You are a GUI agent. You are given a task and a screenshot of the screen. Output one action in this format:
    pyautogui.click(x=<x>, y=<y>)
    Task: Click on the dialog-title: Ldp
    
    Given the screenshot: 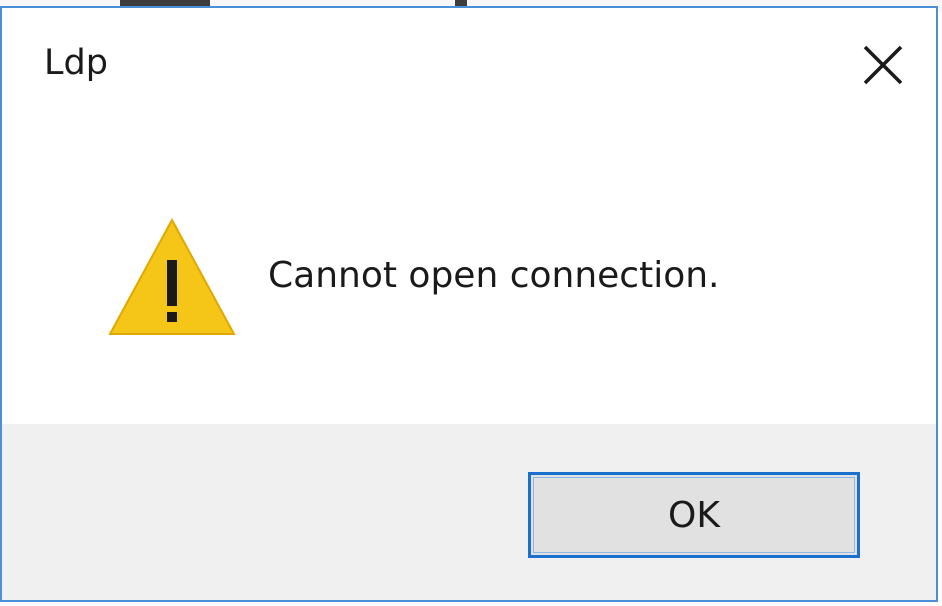 What is the action you would take?
    pyautogui.click(x=76, y=63)
    